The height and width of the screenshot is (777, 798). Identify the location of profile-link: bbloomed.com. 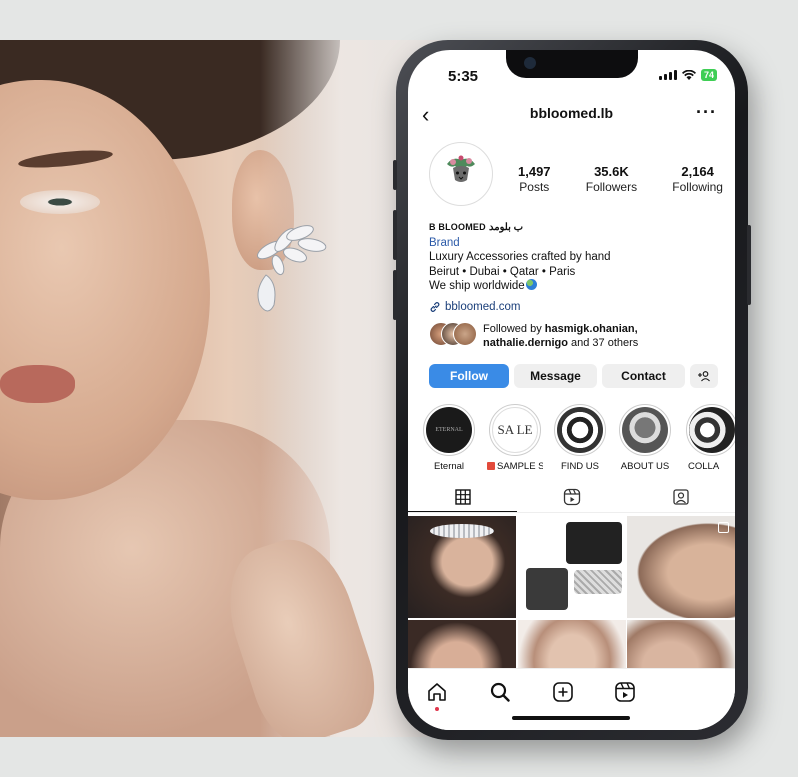
(474, 307).